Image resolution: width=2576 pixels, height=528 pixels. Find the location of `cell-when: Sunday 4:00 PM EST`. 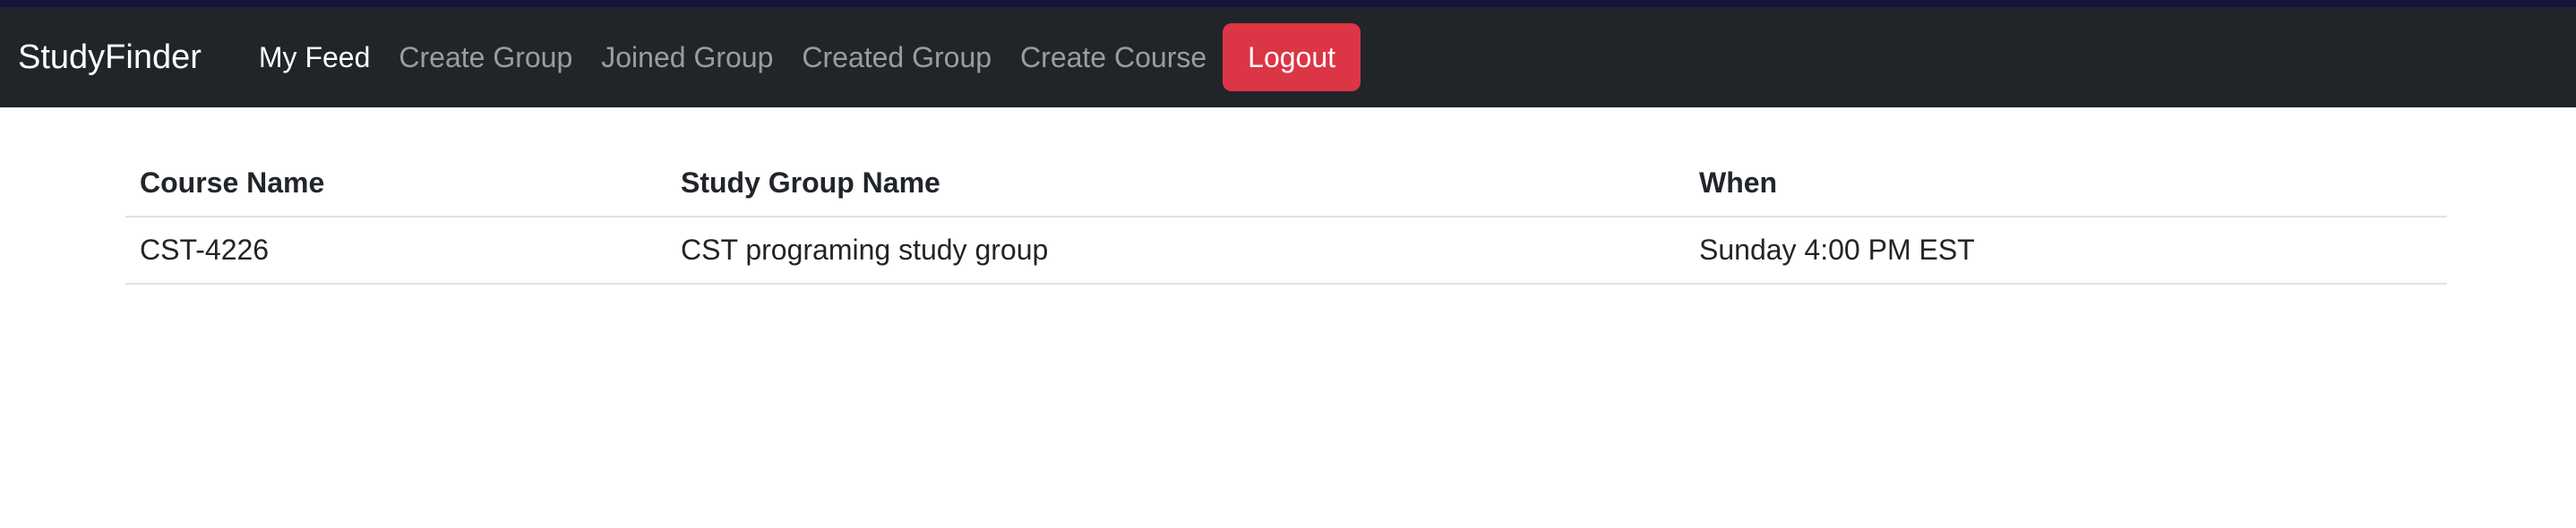

cell-when: Sunday 4:00 PM EST is located at coordinates (2066, 251).